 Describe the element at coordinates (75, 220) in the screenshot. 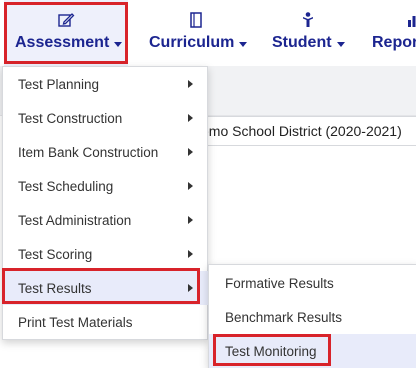

I see `menu-item-label: Test Administration` at that location.